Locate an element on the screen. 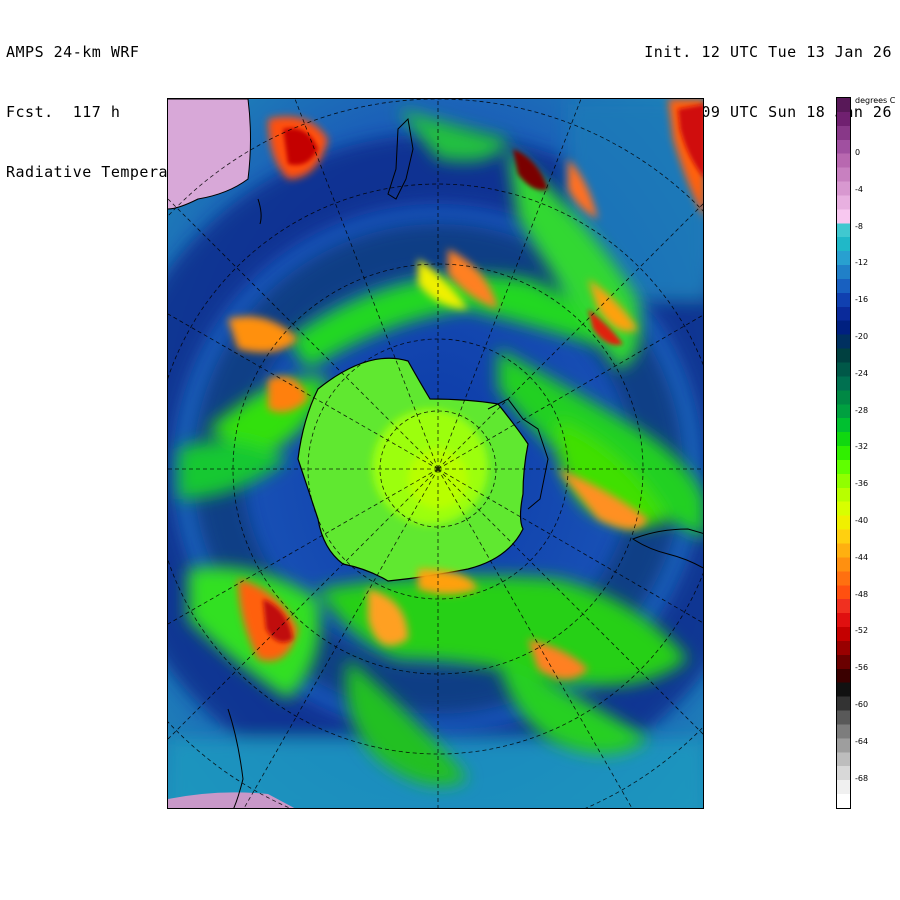 This screenshot has height=900, width=900. colorbar-tick-label: -12 is located at coordinates (862, 263).